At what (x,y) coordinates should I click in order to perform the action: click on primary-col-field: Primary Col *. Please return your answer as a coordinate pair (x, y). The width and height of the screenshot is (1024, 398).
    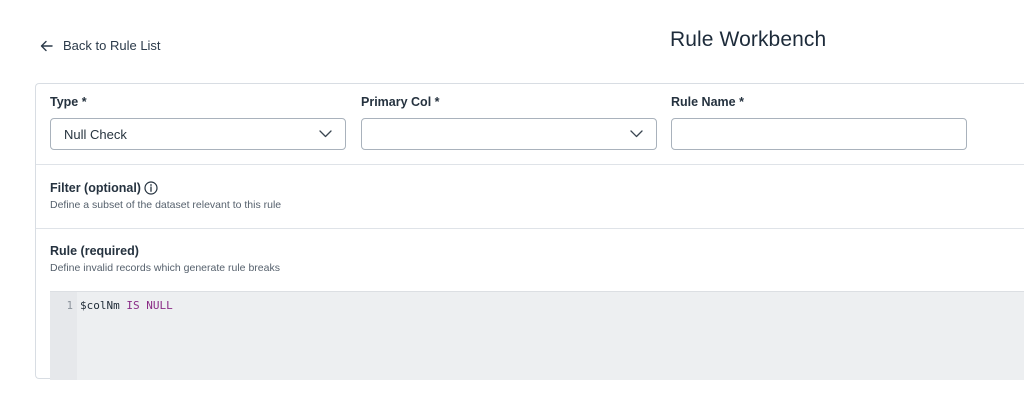
    Looking at the image, I should click on (509, 122).